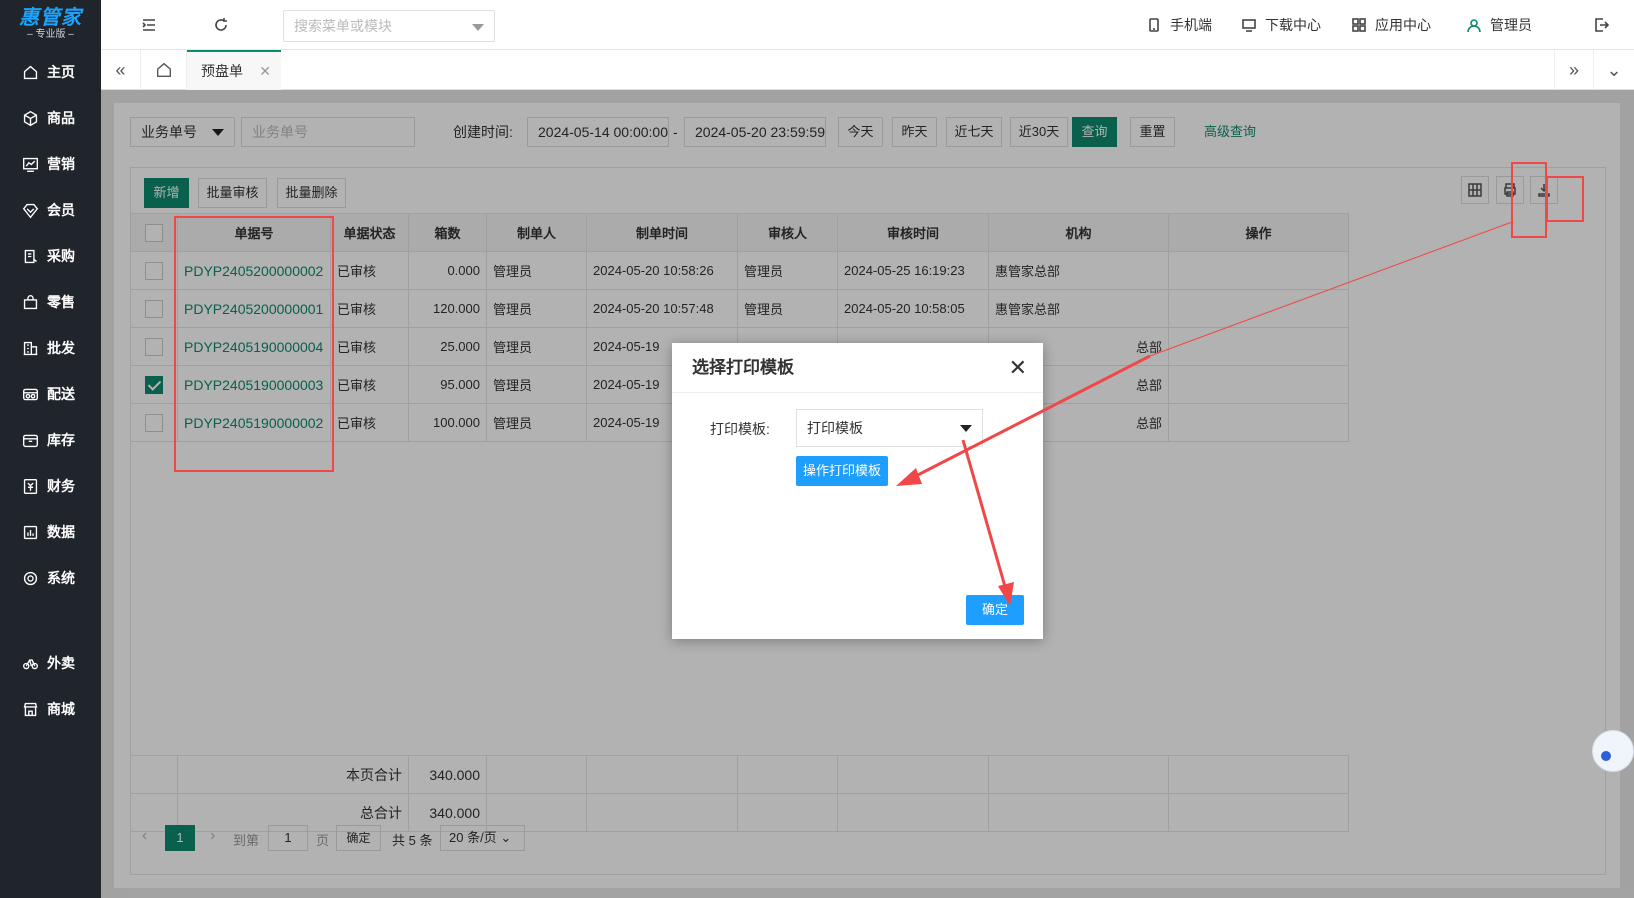 The image size is (1634, 898). Describe the element at coordinates (1613, 751) in the screenshot. I see `floating-assistant-icon` at that location.